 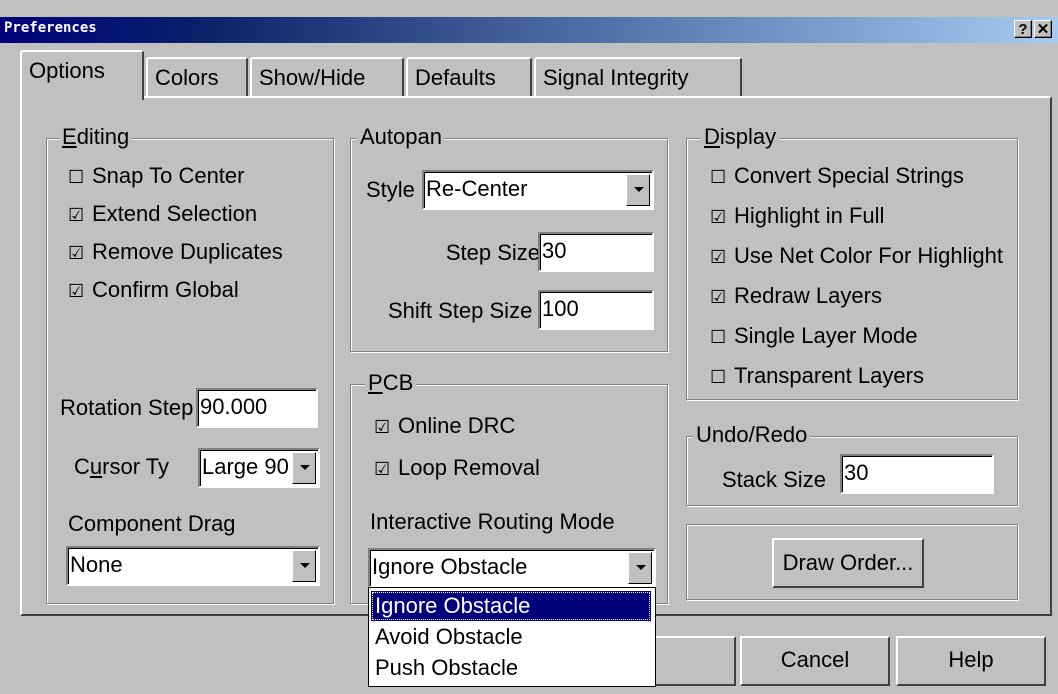 I want to click on component-drag-select: None, so click(x=193, y=566).